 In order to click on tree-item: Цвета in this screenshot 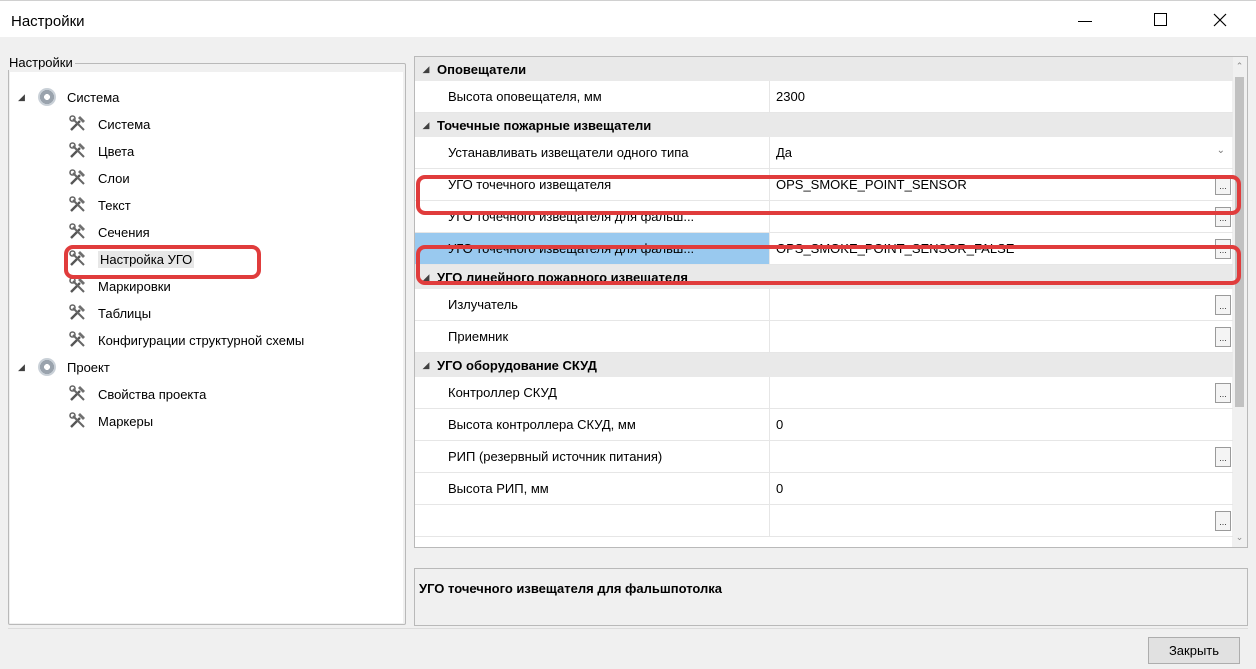, I will do `click(101, 151)`.